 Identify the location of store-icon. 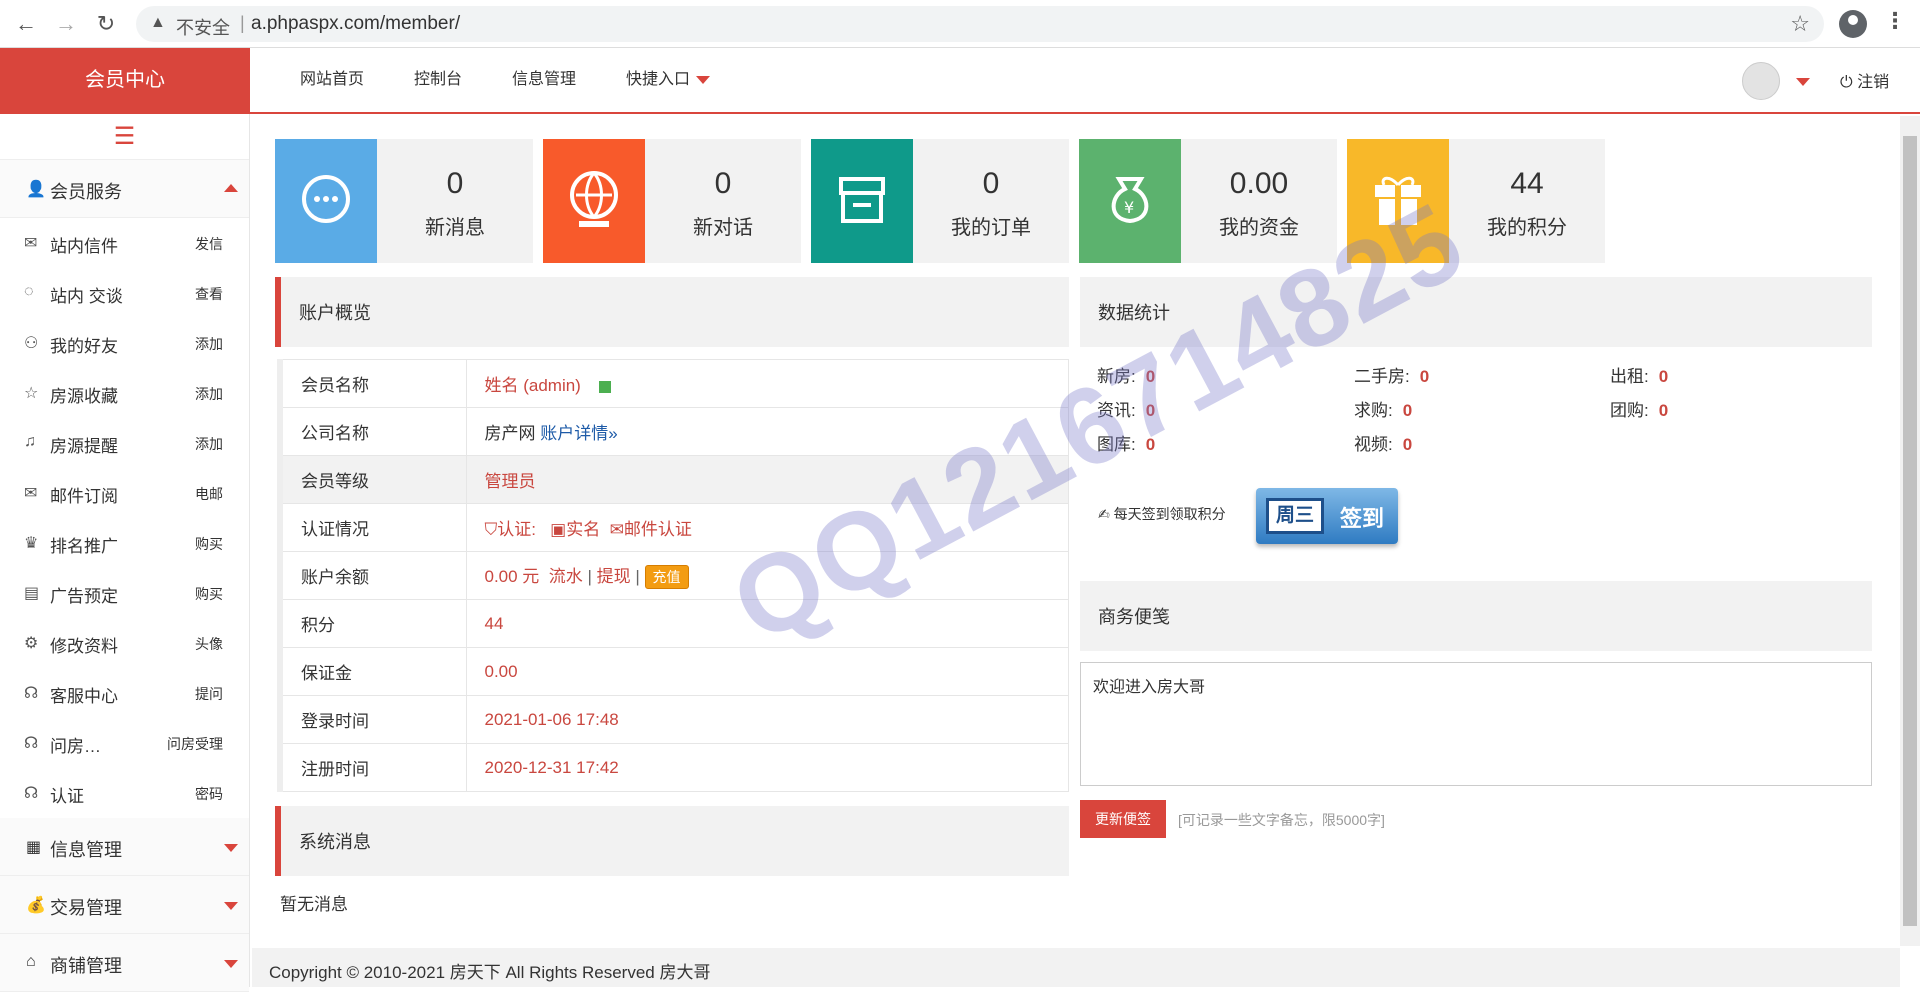
(862, 201).